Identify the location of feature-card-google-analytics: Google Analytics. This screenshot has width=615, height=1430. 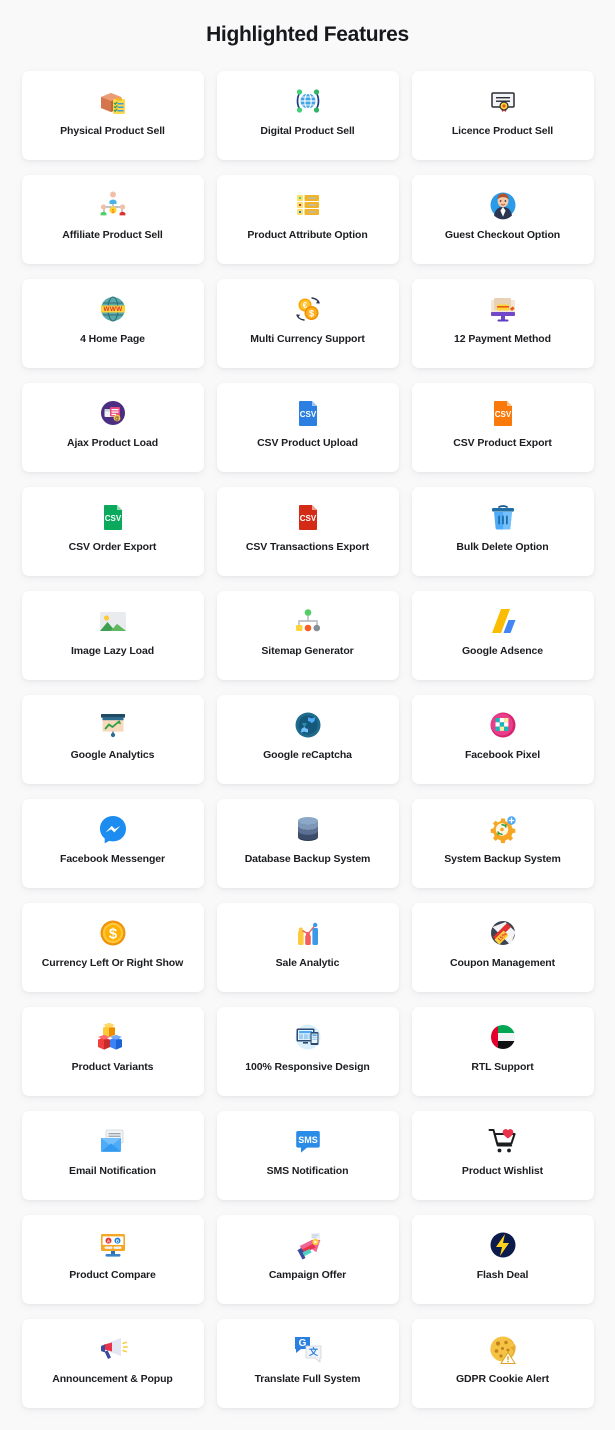
(112, 739).